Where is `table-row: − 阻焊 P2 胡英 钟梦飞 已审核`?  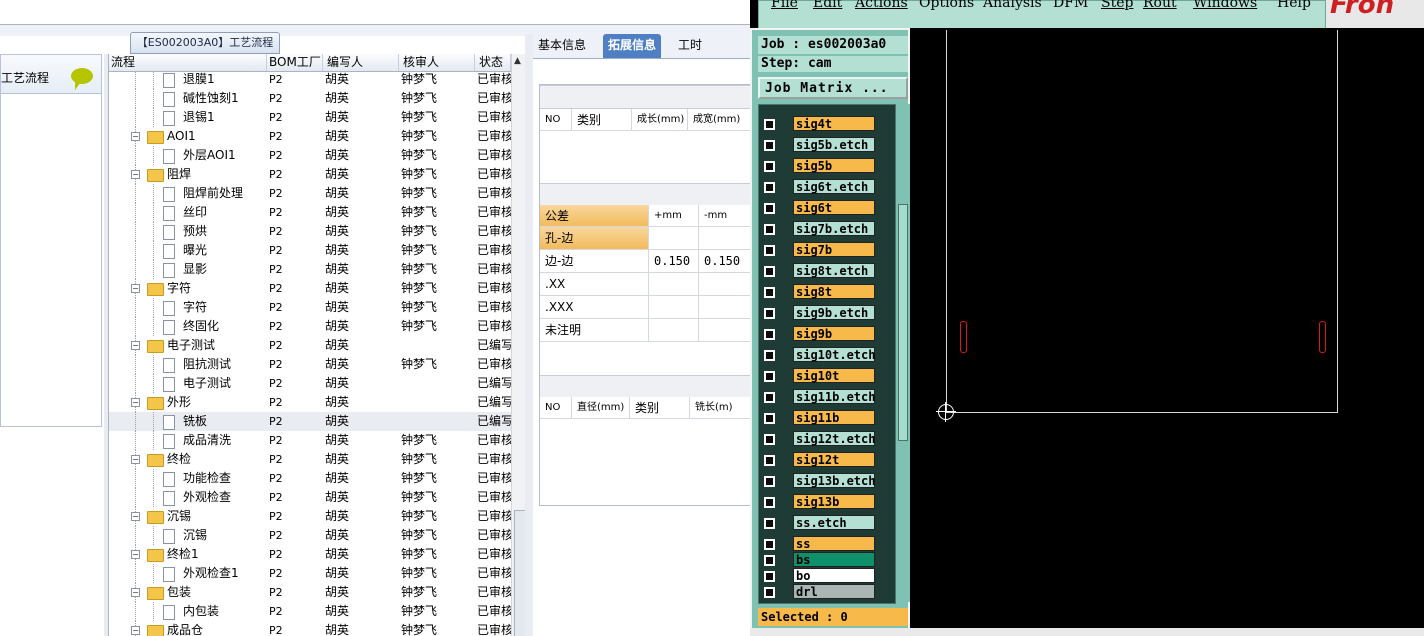 table-row: − 阻焊 P2 胡英 钟梦飞 已审核 is located at coordinates (310, 174).